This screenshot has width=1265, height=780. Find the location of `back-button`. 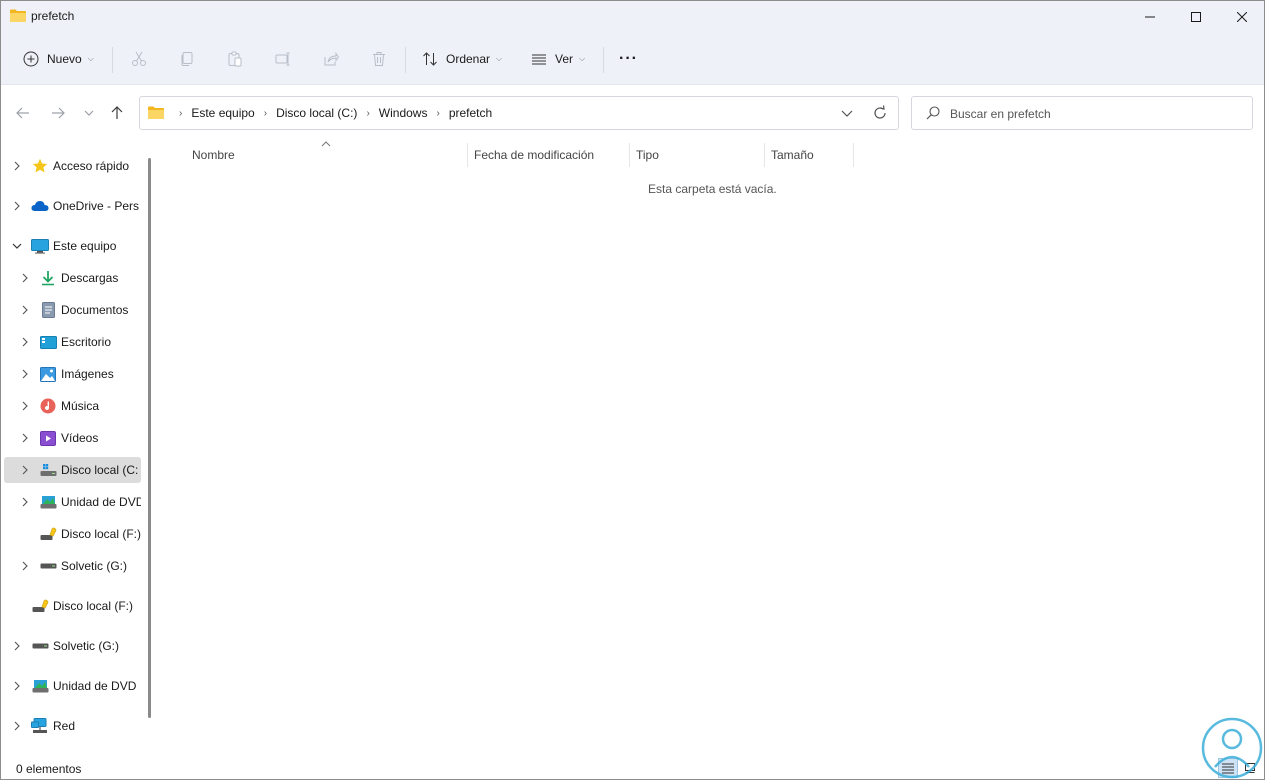

back-button is located at coordinates (23, 113).